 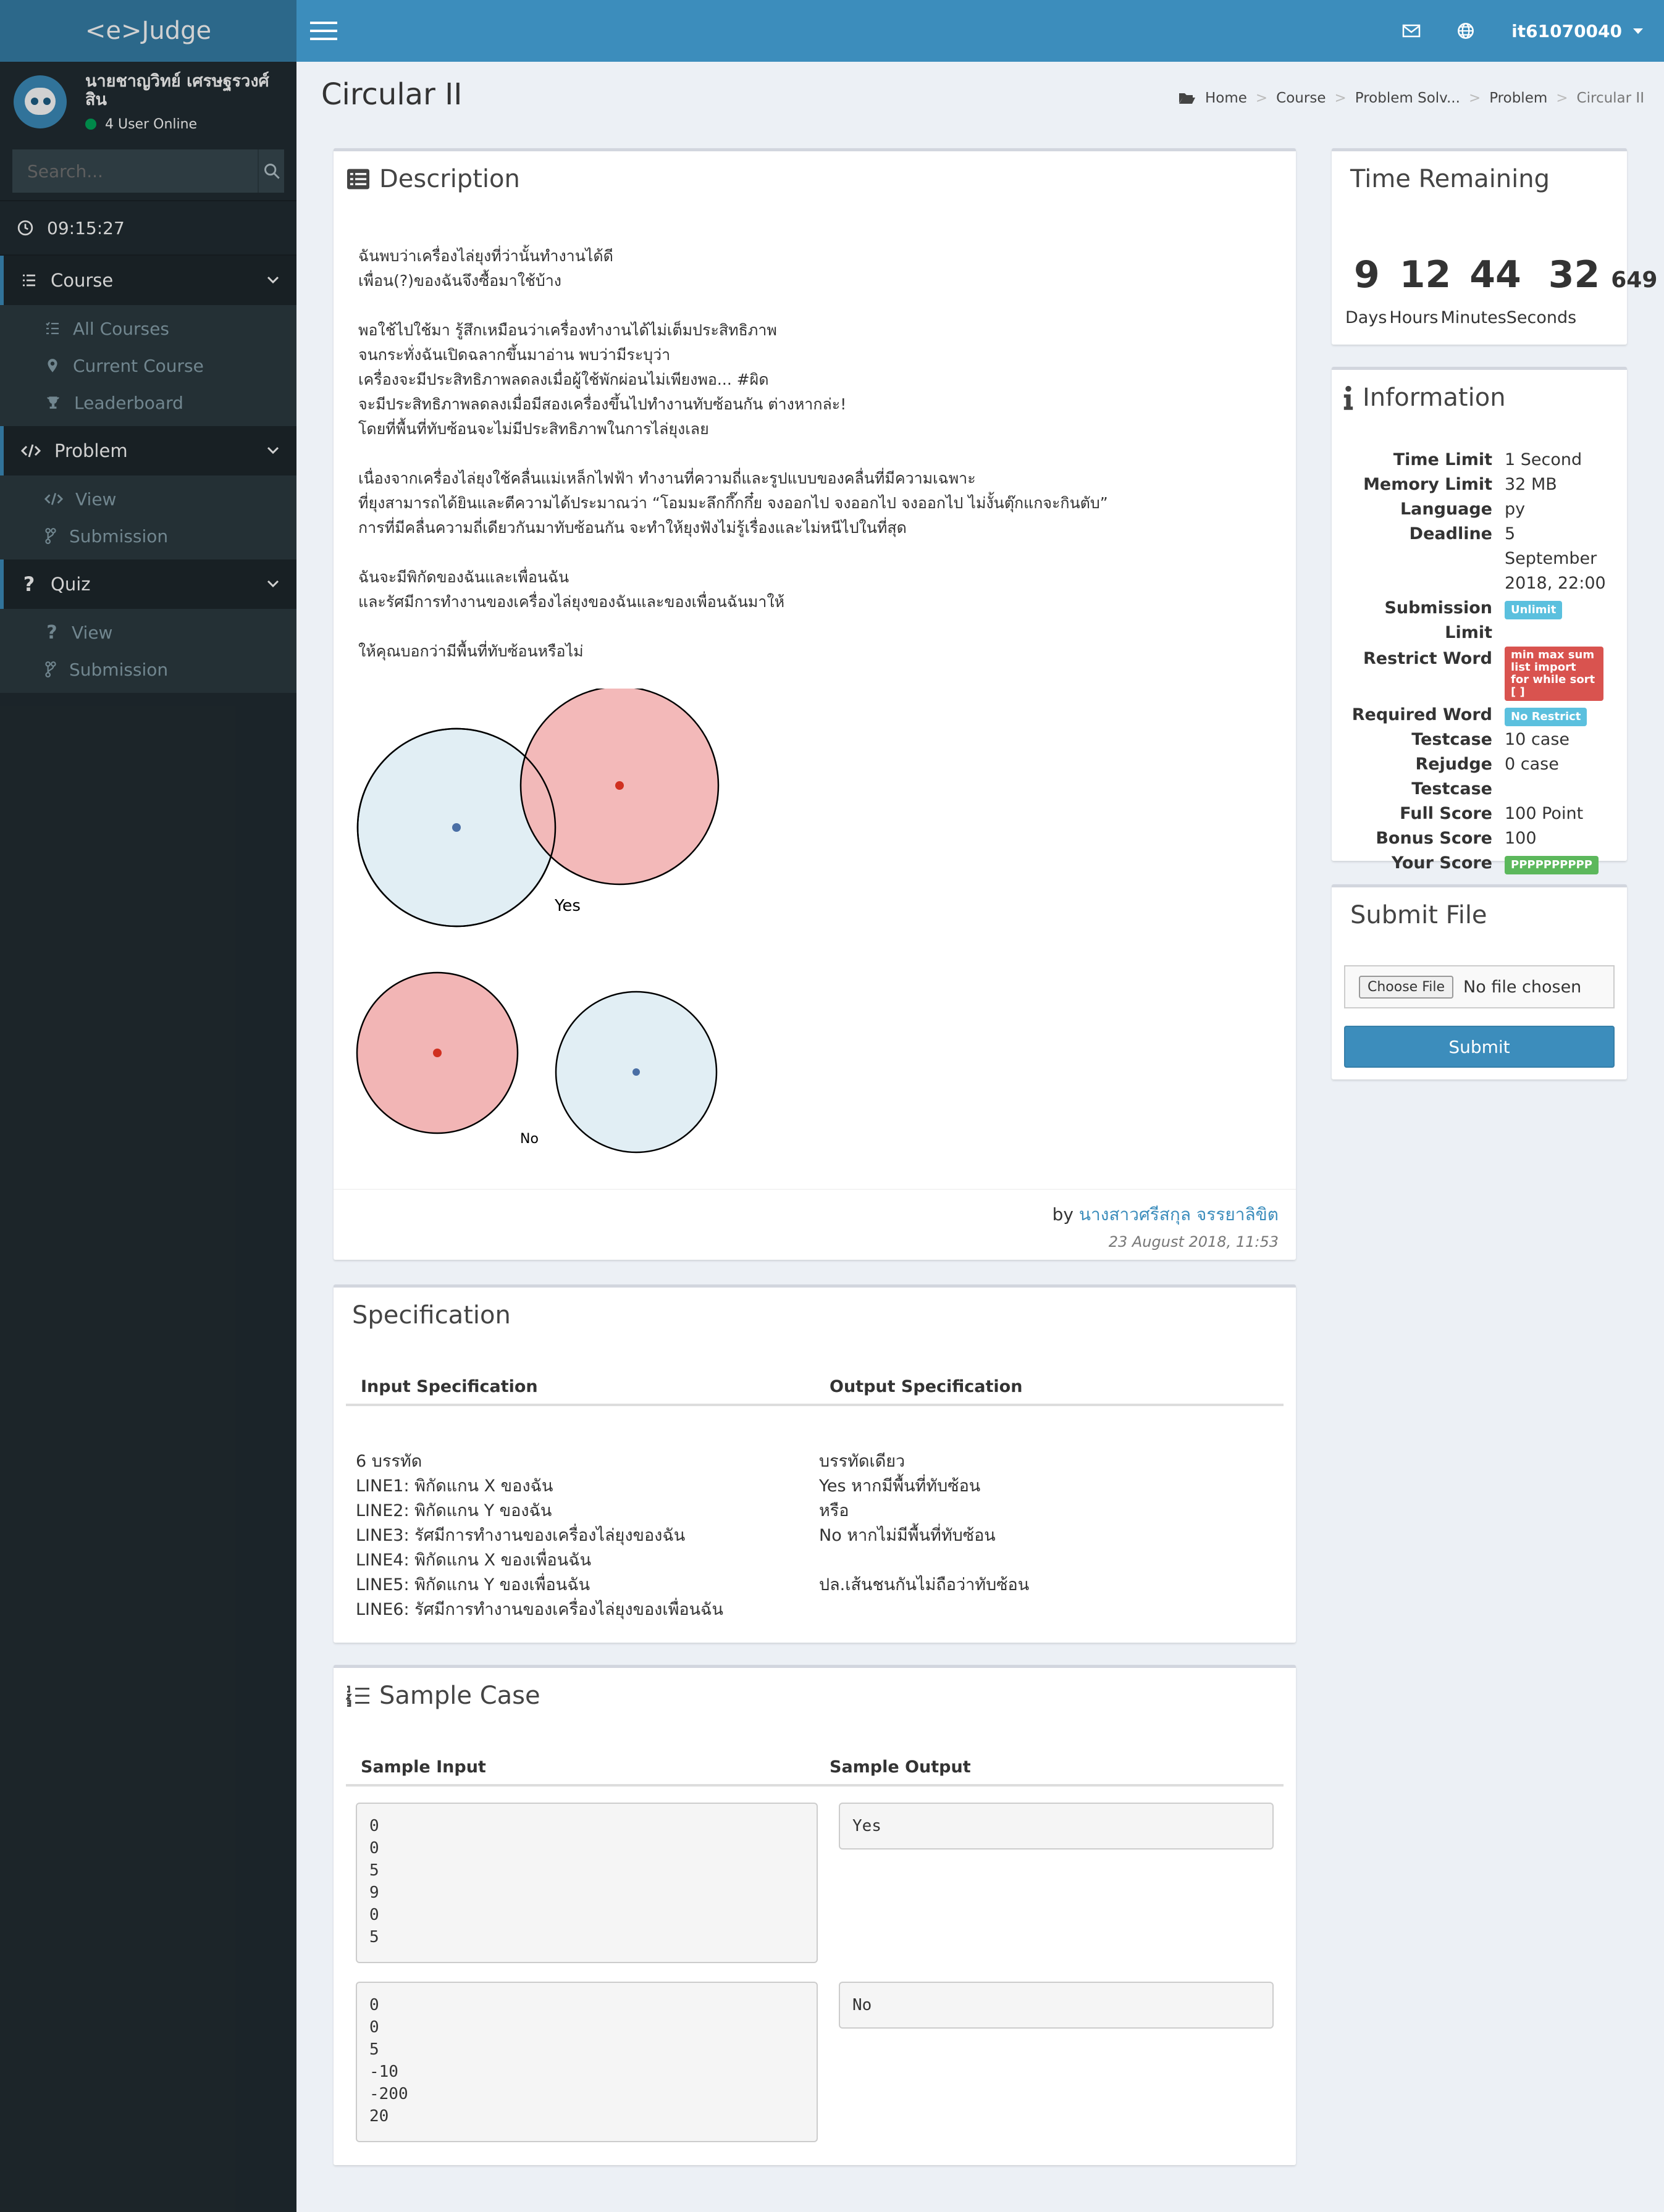 What do you see at coordinates (1543, 460) in the screenshot?
I see `info-value: 1 Second` at bounding box center [1543, 460].